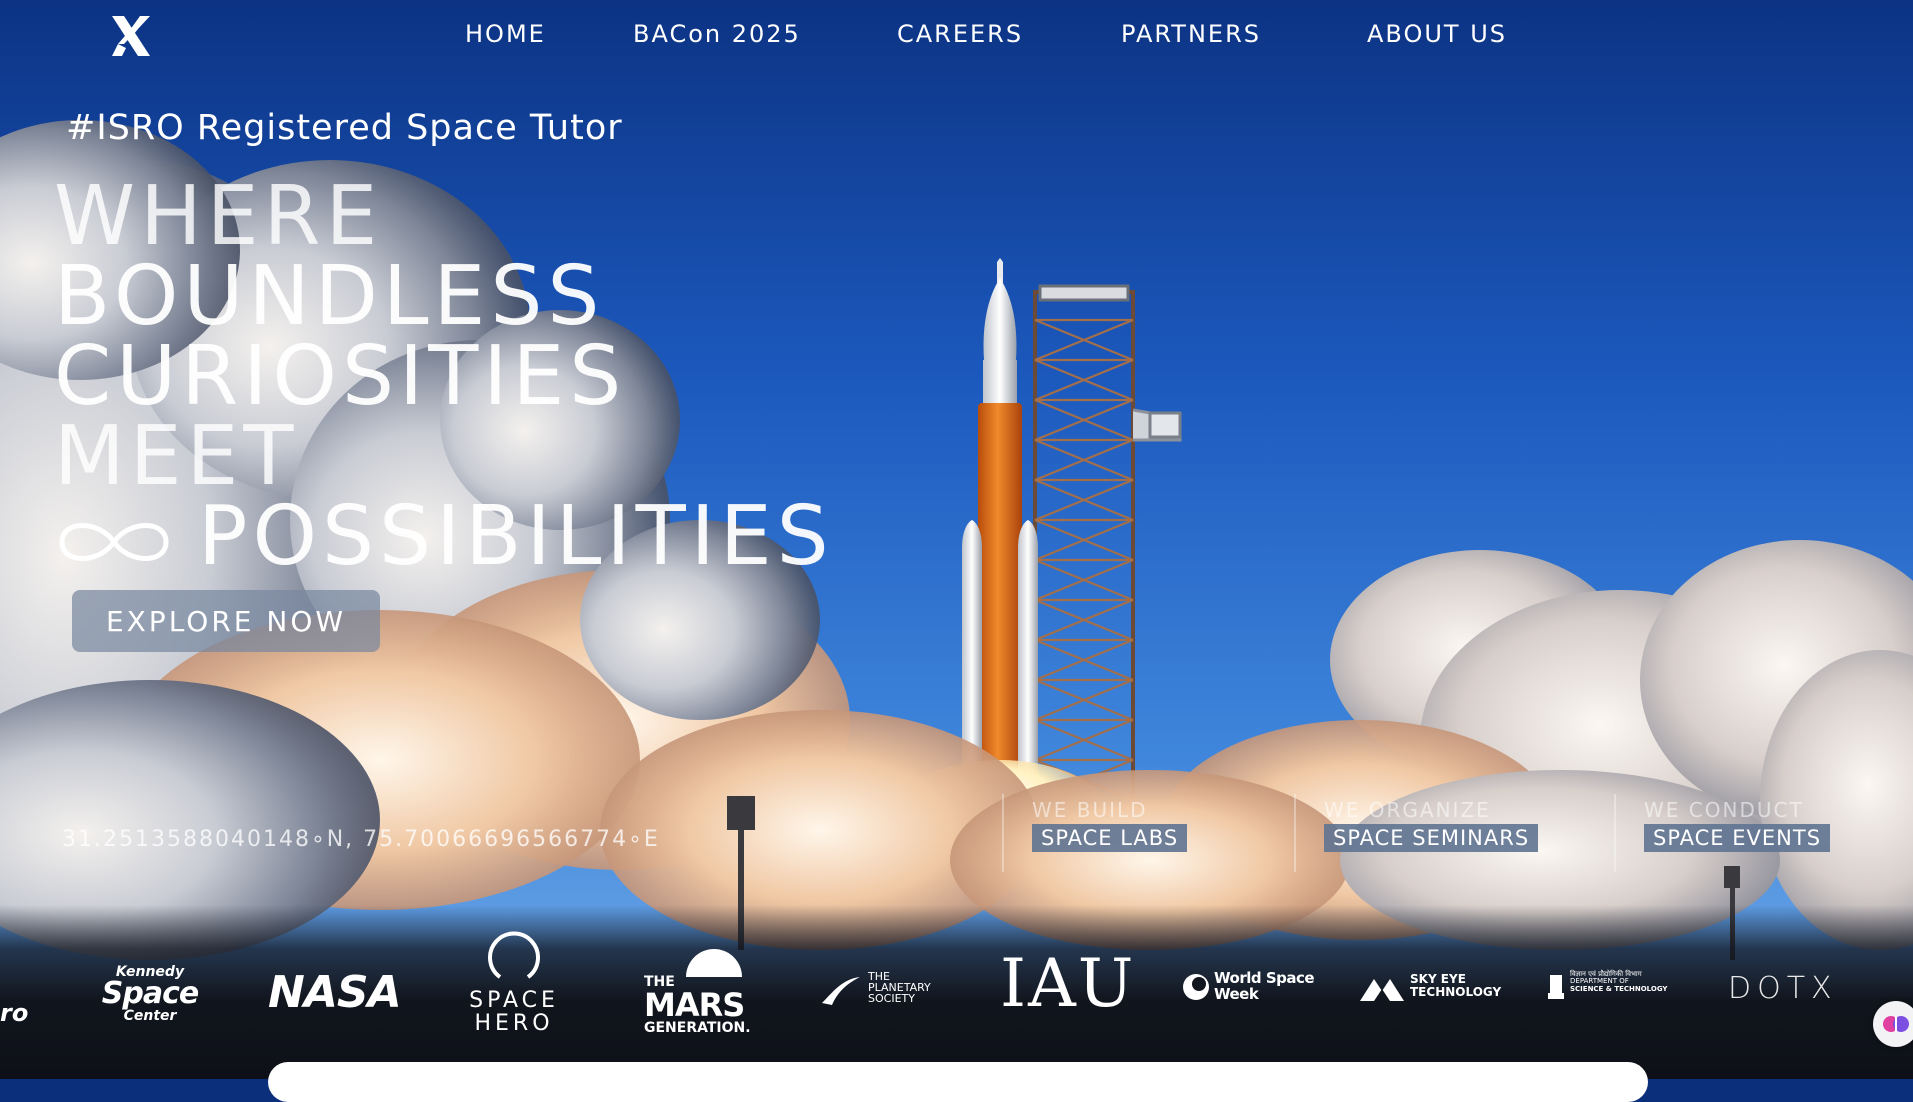 The image size is (1913, 1102). Describe the element at coordinates (505, 34) in the screenshot. I see `nav-home: HOME` at that location.